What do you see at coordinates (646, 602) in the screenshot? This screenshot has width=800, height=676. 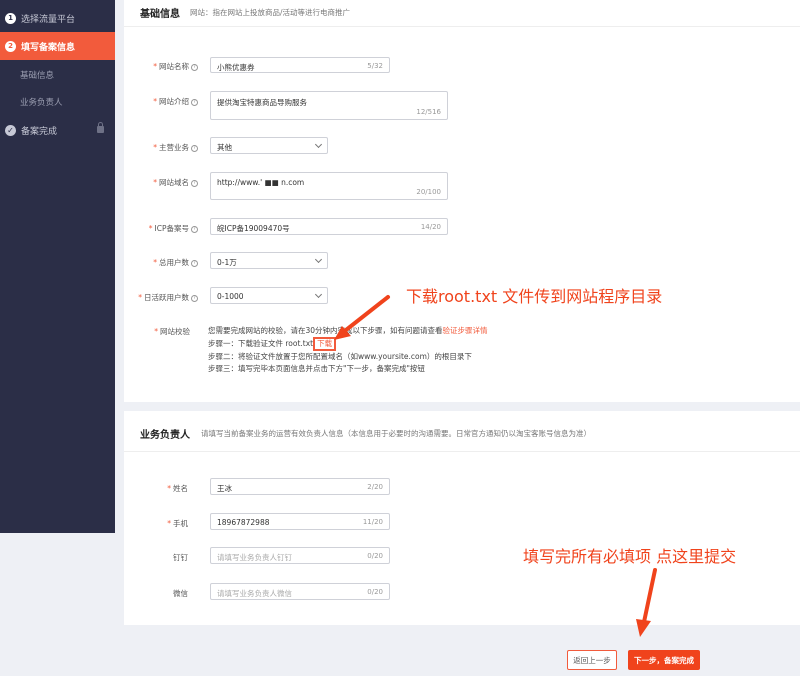 I see `arrow-to-submit-icon` at bounding box center [646, 602].